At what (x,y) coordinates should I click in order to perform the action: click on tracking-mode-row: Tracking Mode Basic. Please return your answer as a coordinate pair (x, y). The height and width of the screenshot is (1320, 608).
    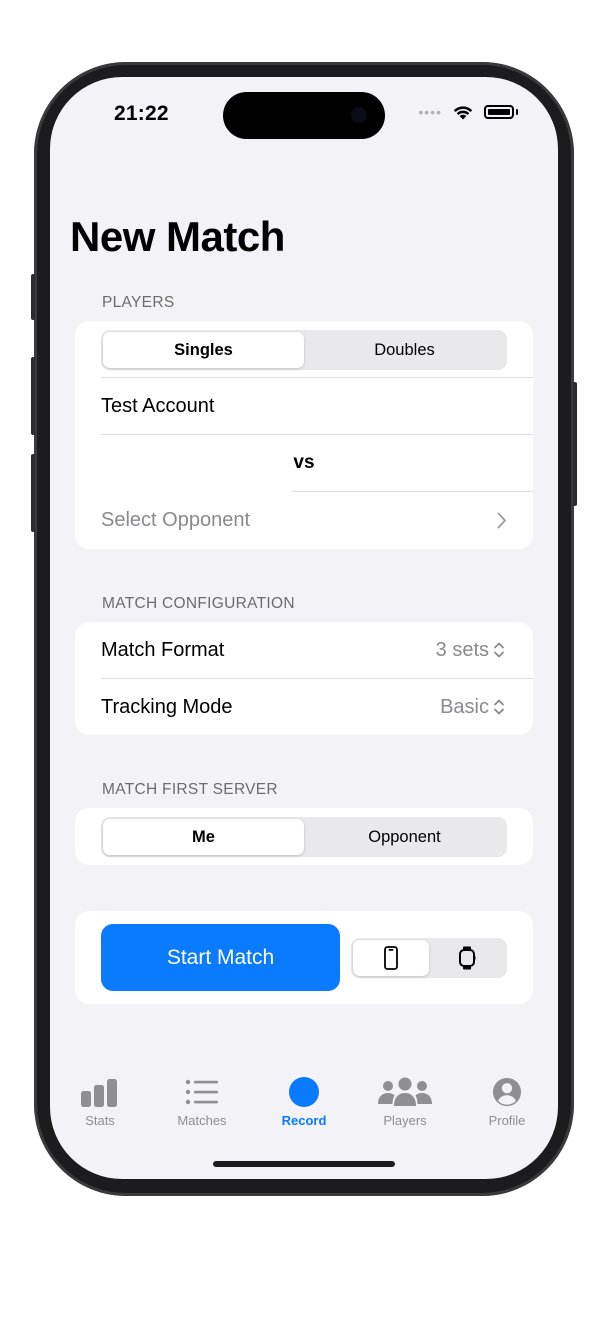
    Looking at the image, I should click on (317, 707).